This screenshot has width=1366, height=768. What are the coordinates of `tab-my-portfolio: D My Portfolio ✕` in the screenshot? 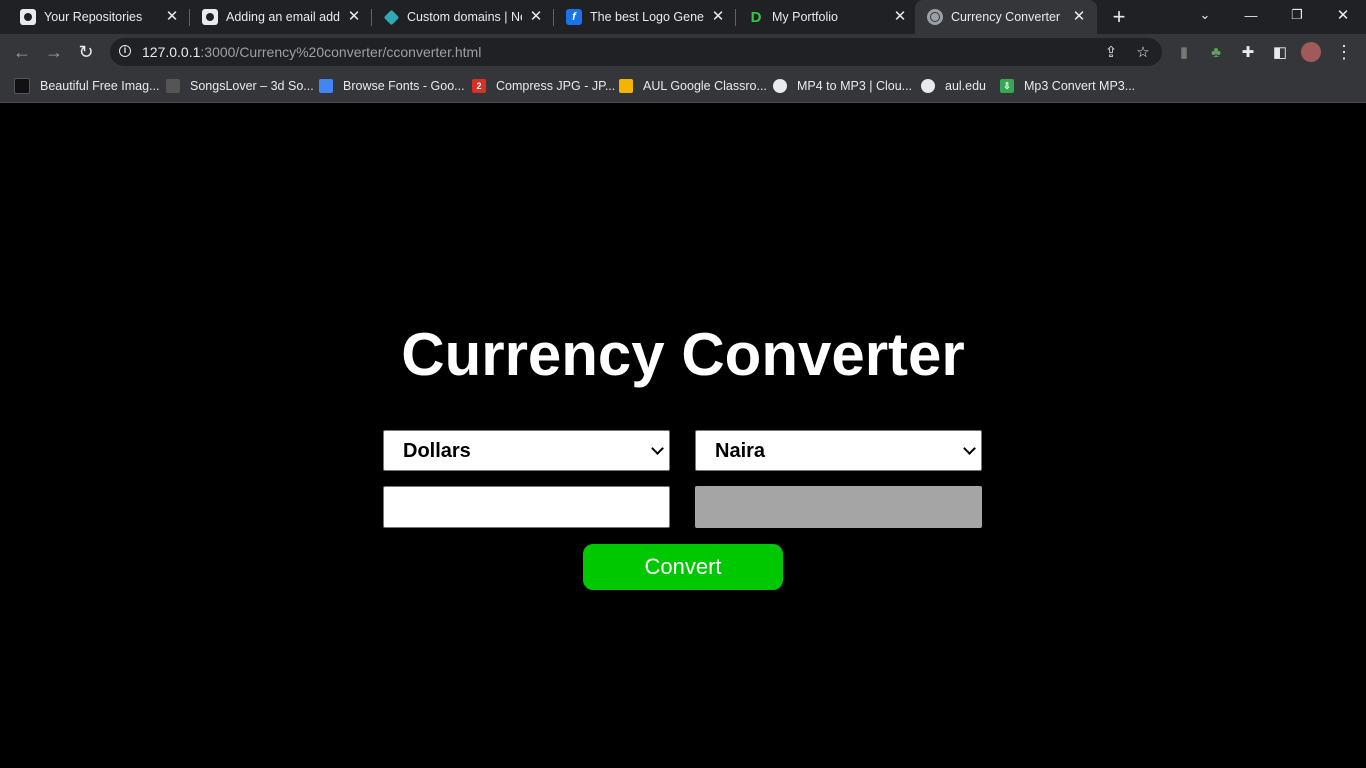 It's located at (823, 17).